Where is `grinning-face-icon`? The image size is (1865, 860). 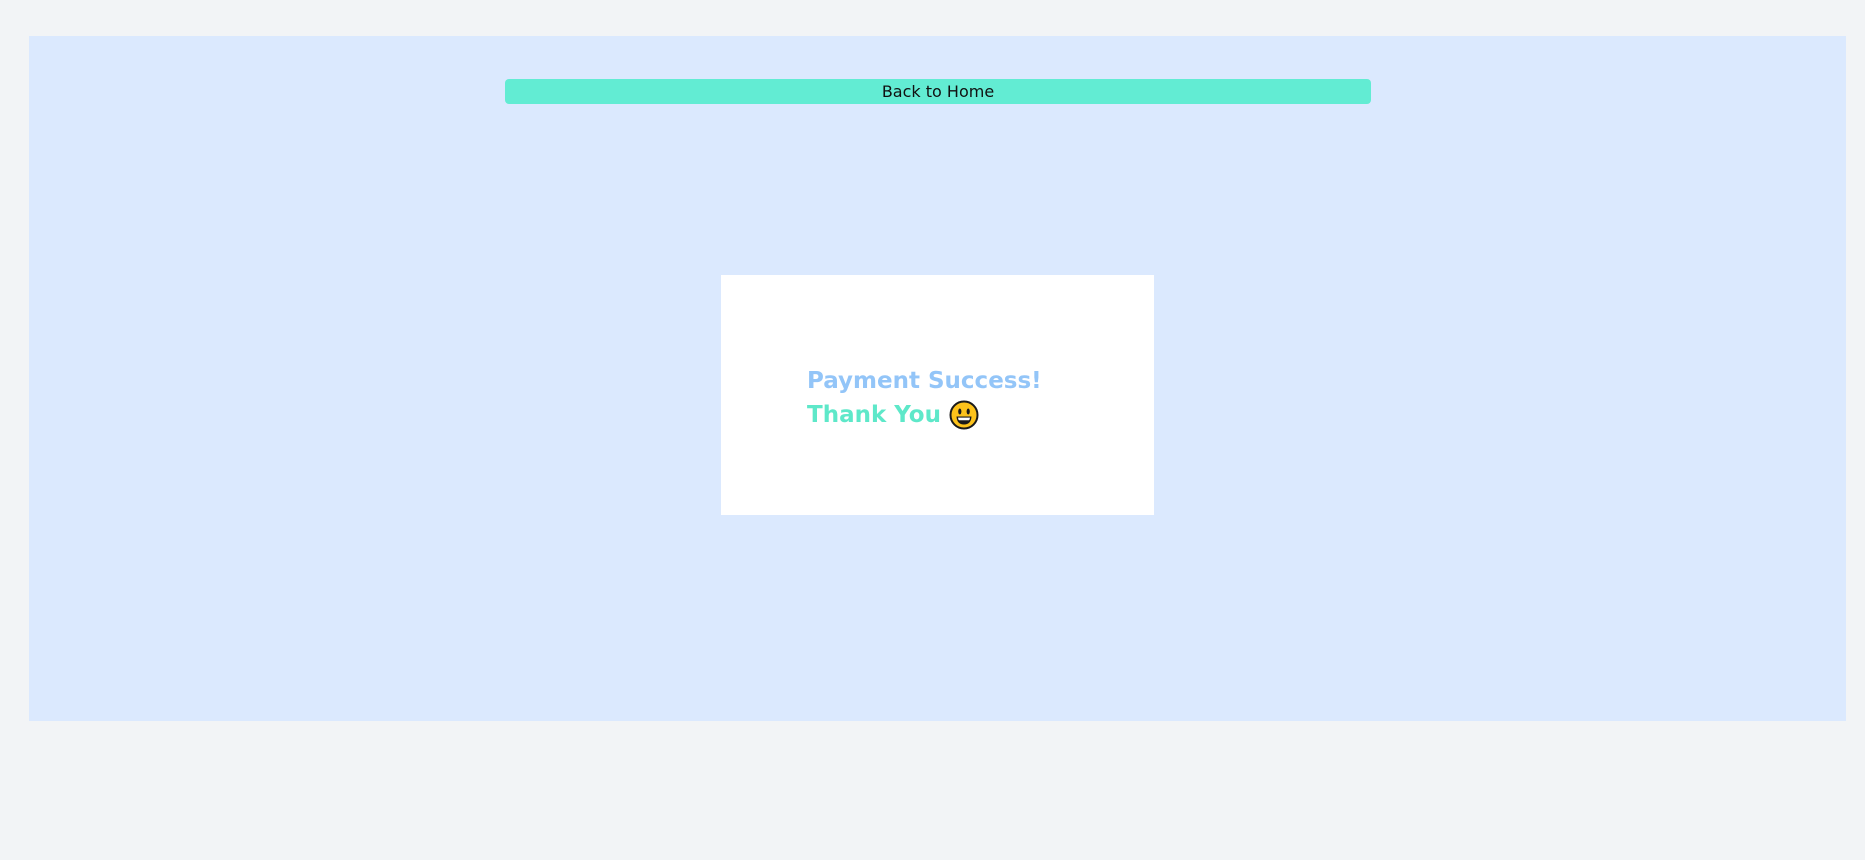
grinning-face-icon is located at coordinates (964, 415).